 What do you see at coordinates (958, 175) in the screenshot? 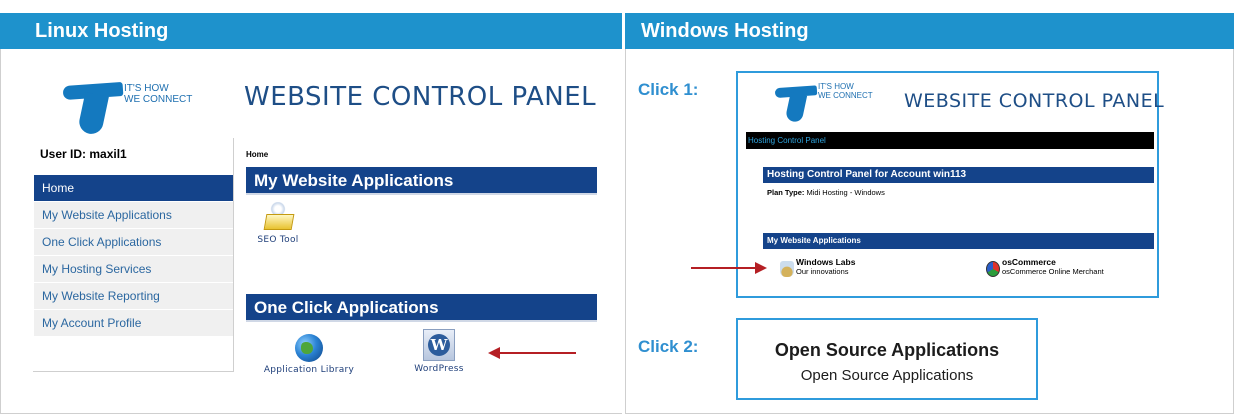
I see `account-heading: Hosting Control Panel for Account win113` at bounding box center [958, 175].